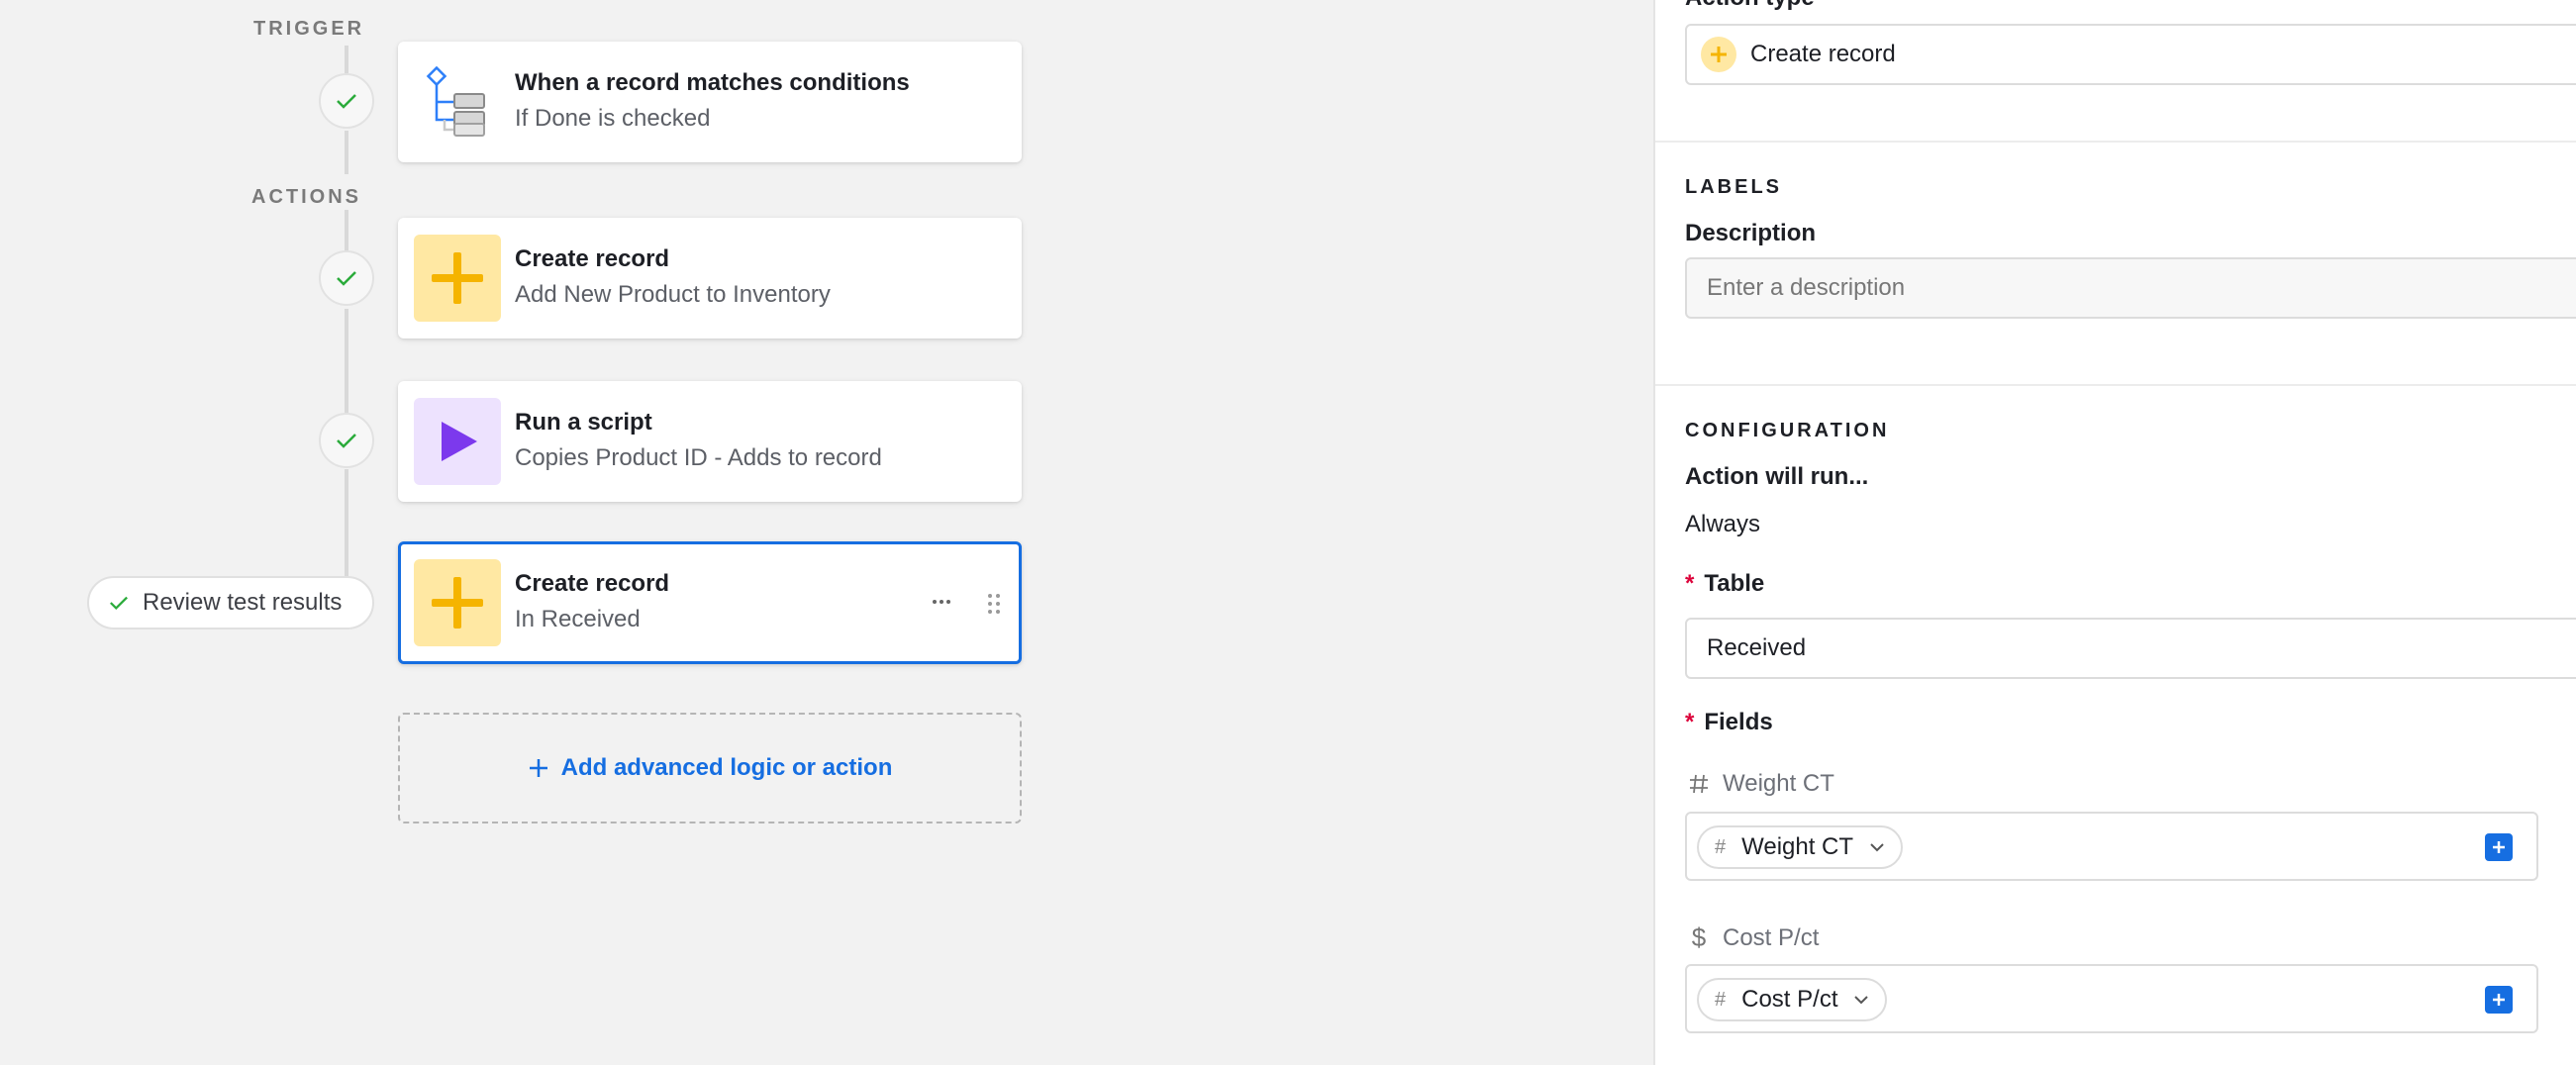  I want to click on add-advanced-logic-label: Add advanced logic or action, so click(727, 767).